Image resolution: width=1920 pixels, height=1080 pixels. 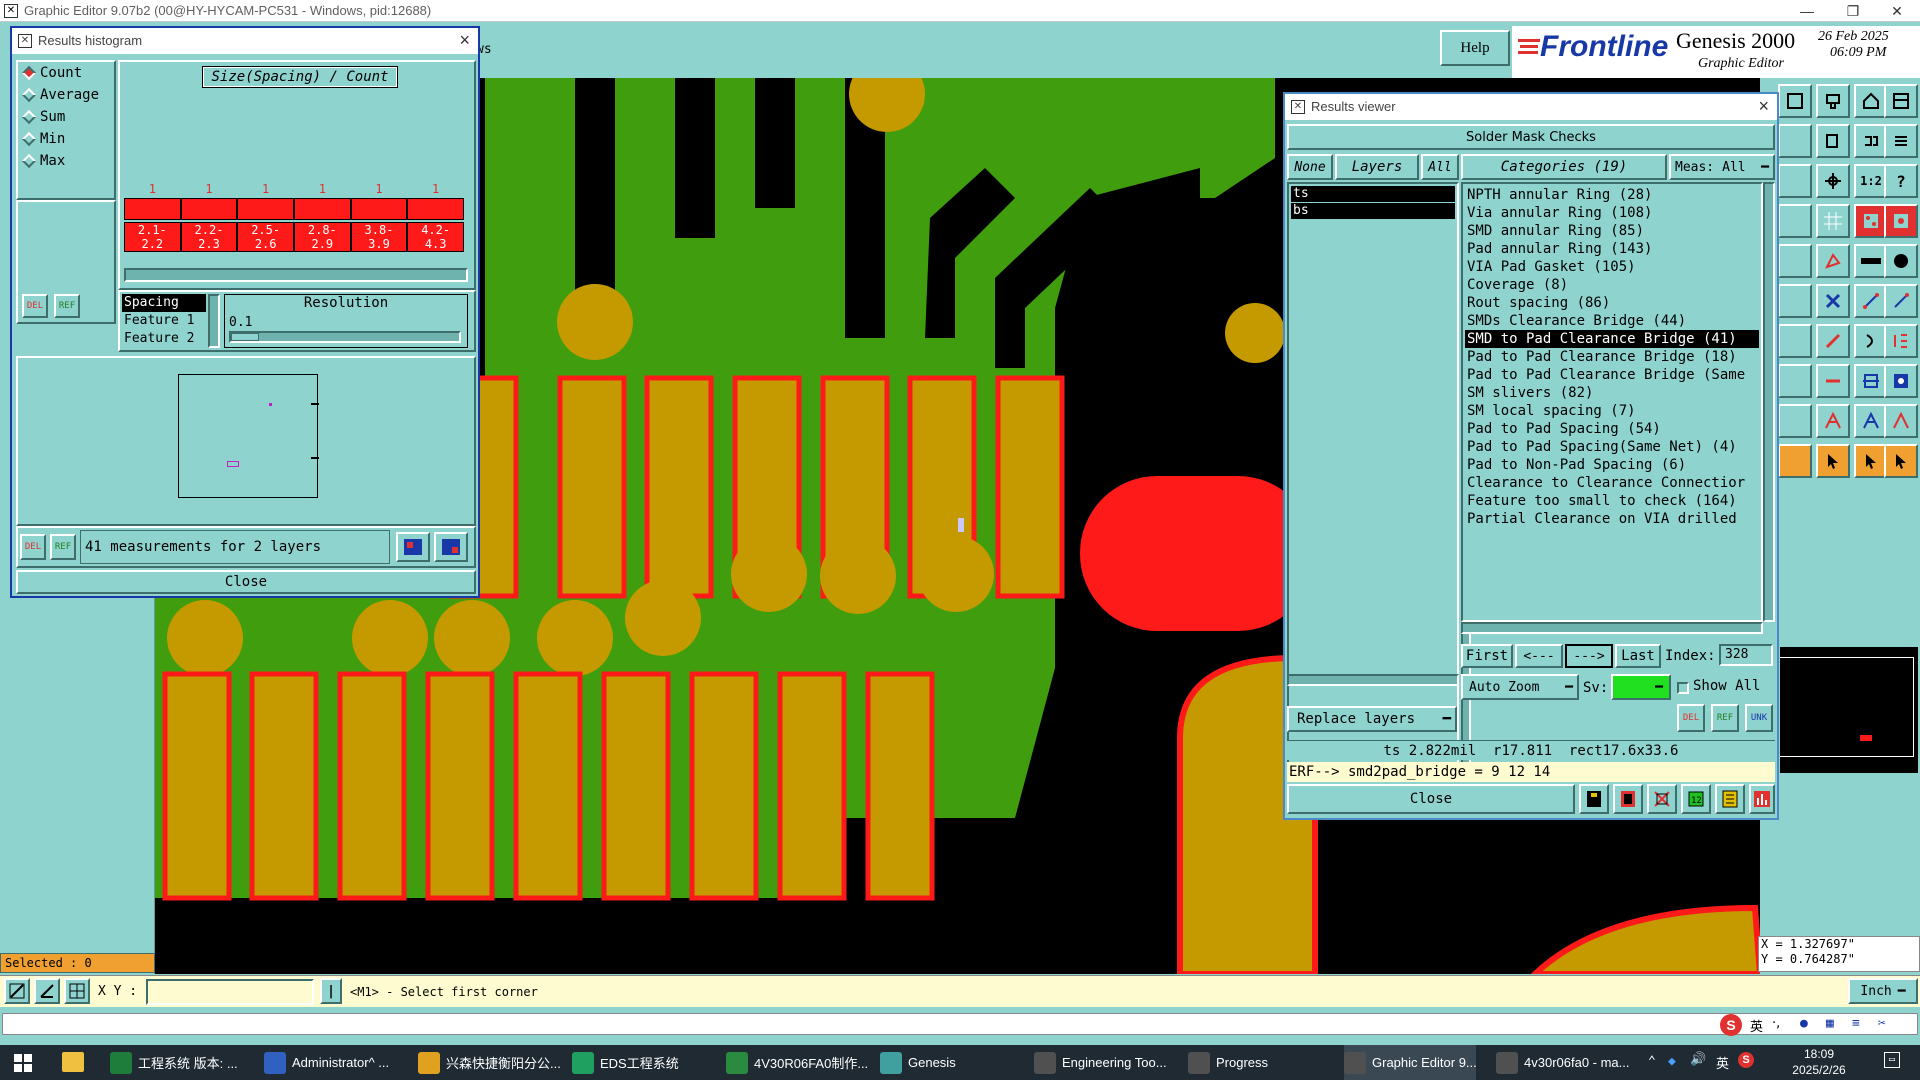 I want to click on viewer-tool-5-icon, so click(x=1730, y=799).